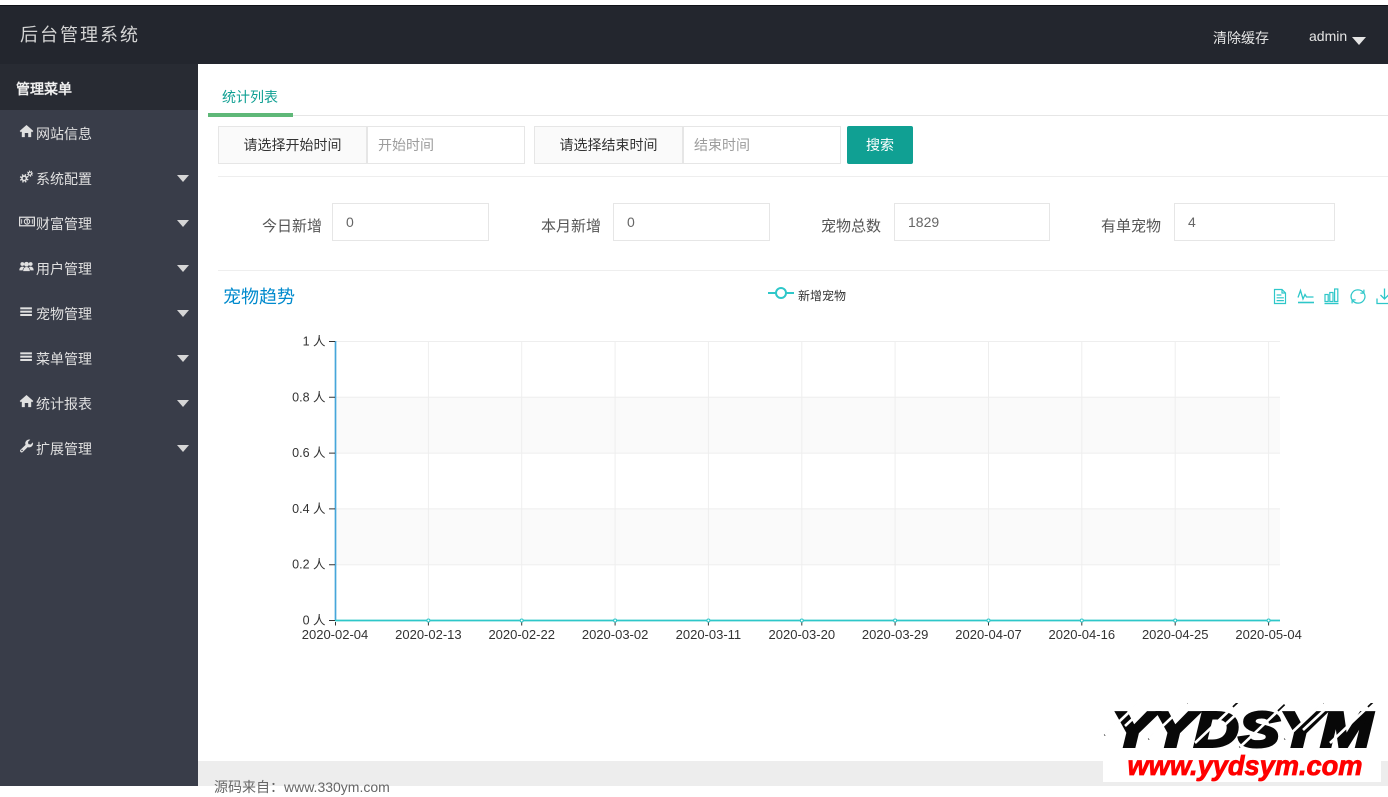  I want to click on svg-text: 0.6 人, so click(309, 453).